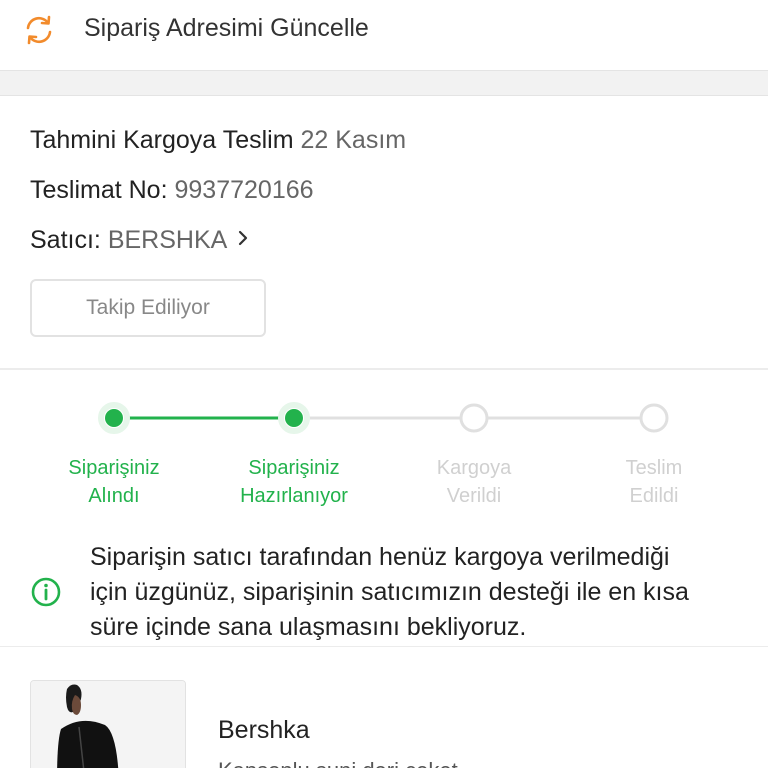 Image resolution: width=768 pixels, height=768 pixels. I want to click on chevron-right-icon, so click(242, 238).